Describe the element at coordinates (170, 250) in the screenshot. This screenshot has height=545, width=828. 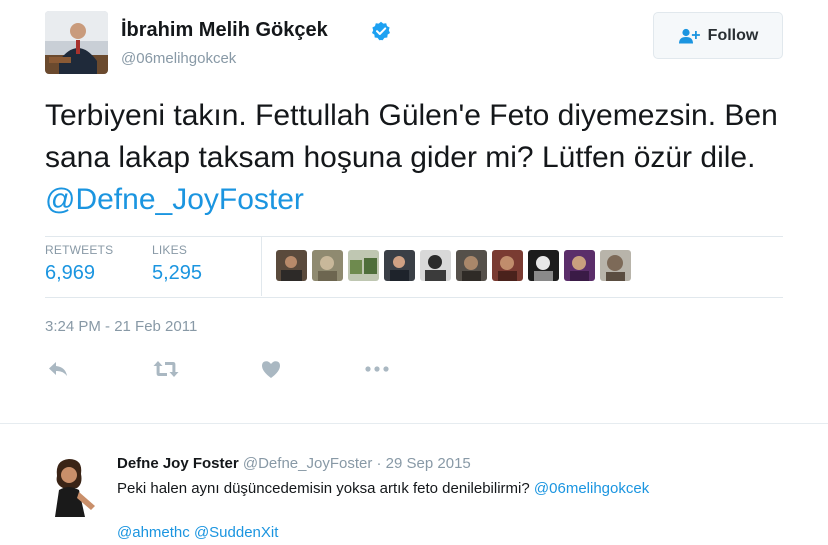
I see `likes-label: LIKES` at that location.